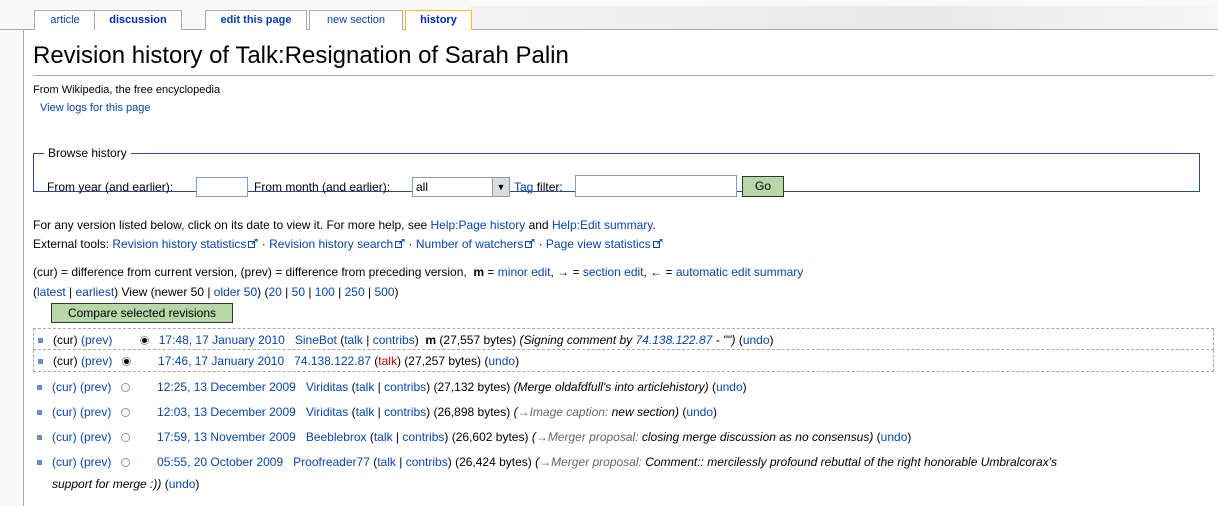  What do you see at coordinates (126, 484) in the screenshot?
I see `row-continuation: support for merge :)) (undo)` at bounding box center [126, 484].